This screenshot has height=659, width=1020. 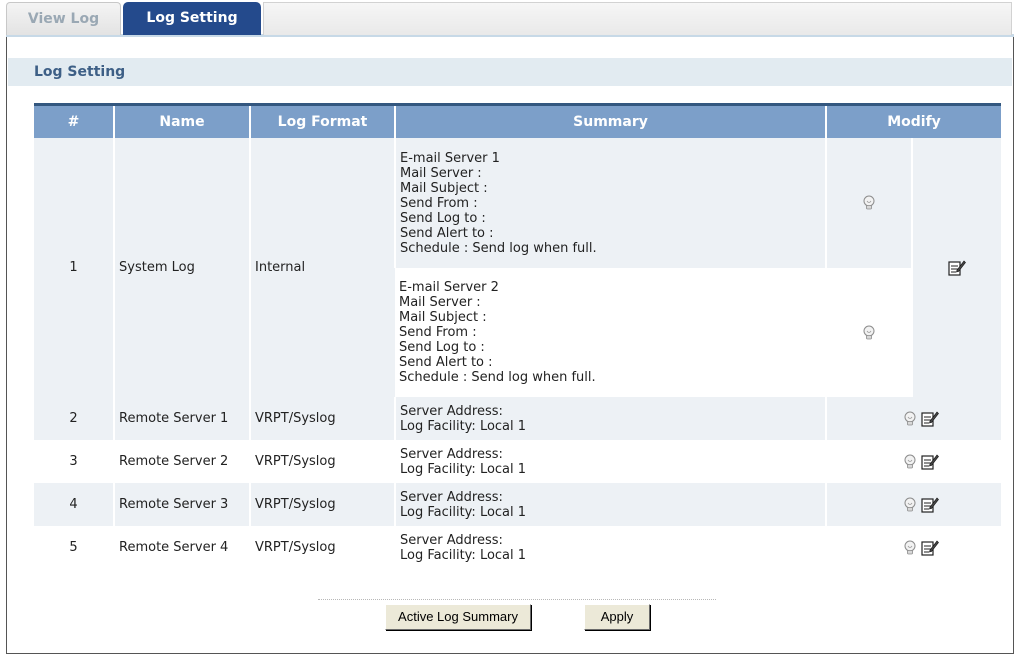 What do you see at coordinates (181, 504) in the screenshot?
I see `row-name: Remote Server 3` at bounding box center [181, 504].